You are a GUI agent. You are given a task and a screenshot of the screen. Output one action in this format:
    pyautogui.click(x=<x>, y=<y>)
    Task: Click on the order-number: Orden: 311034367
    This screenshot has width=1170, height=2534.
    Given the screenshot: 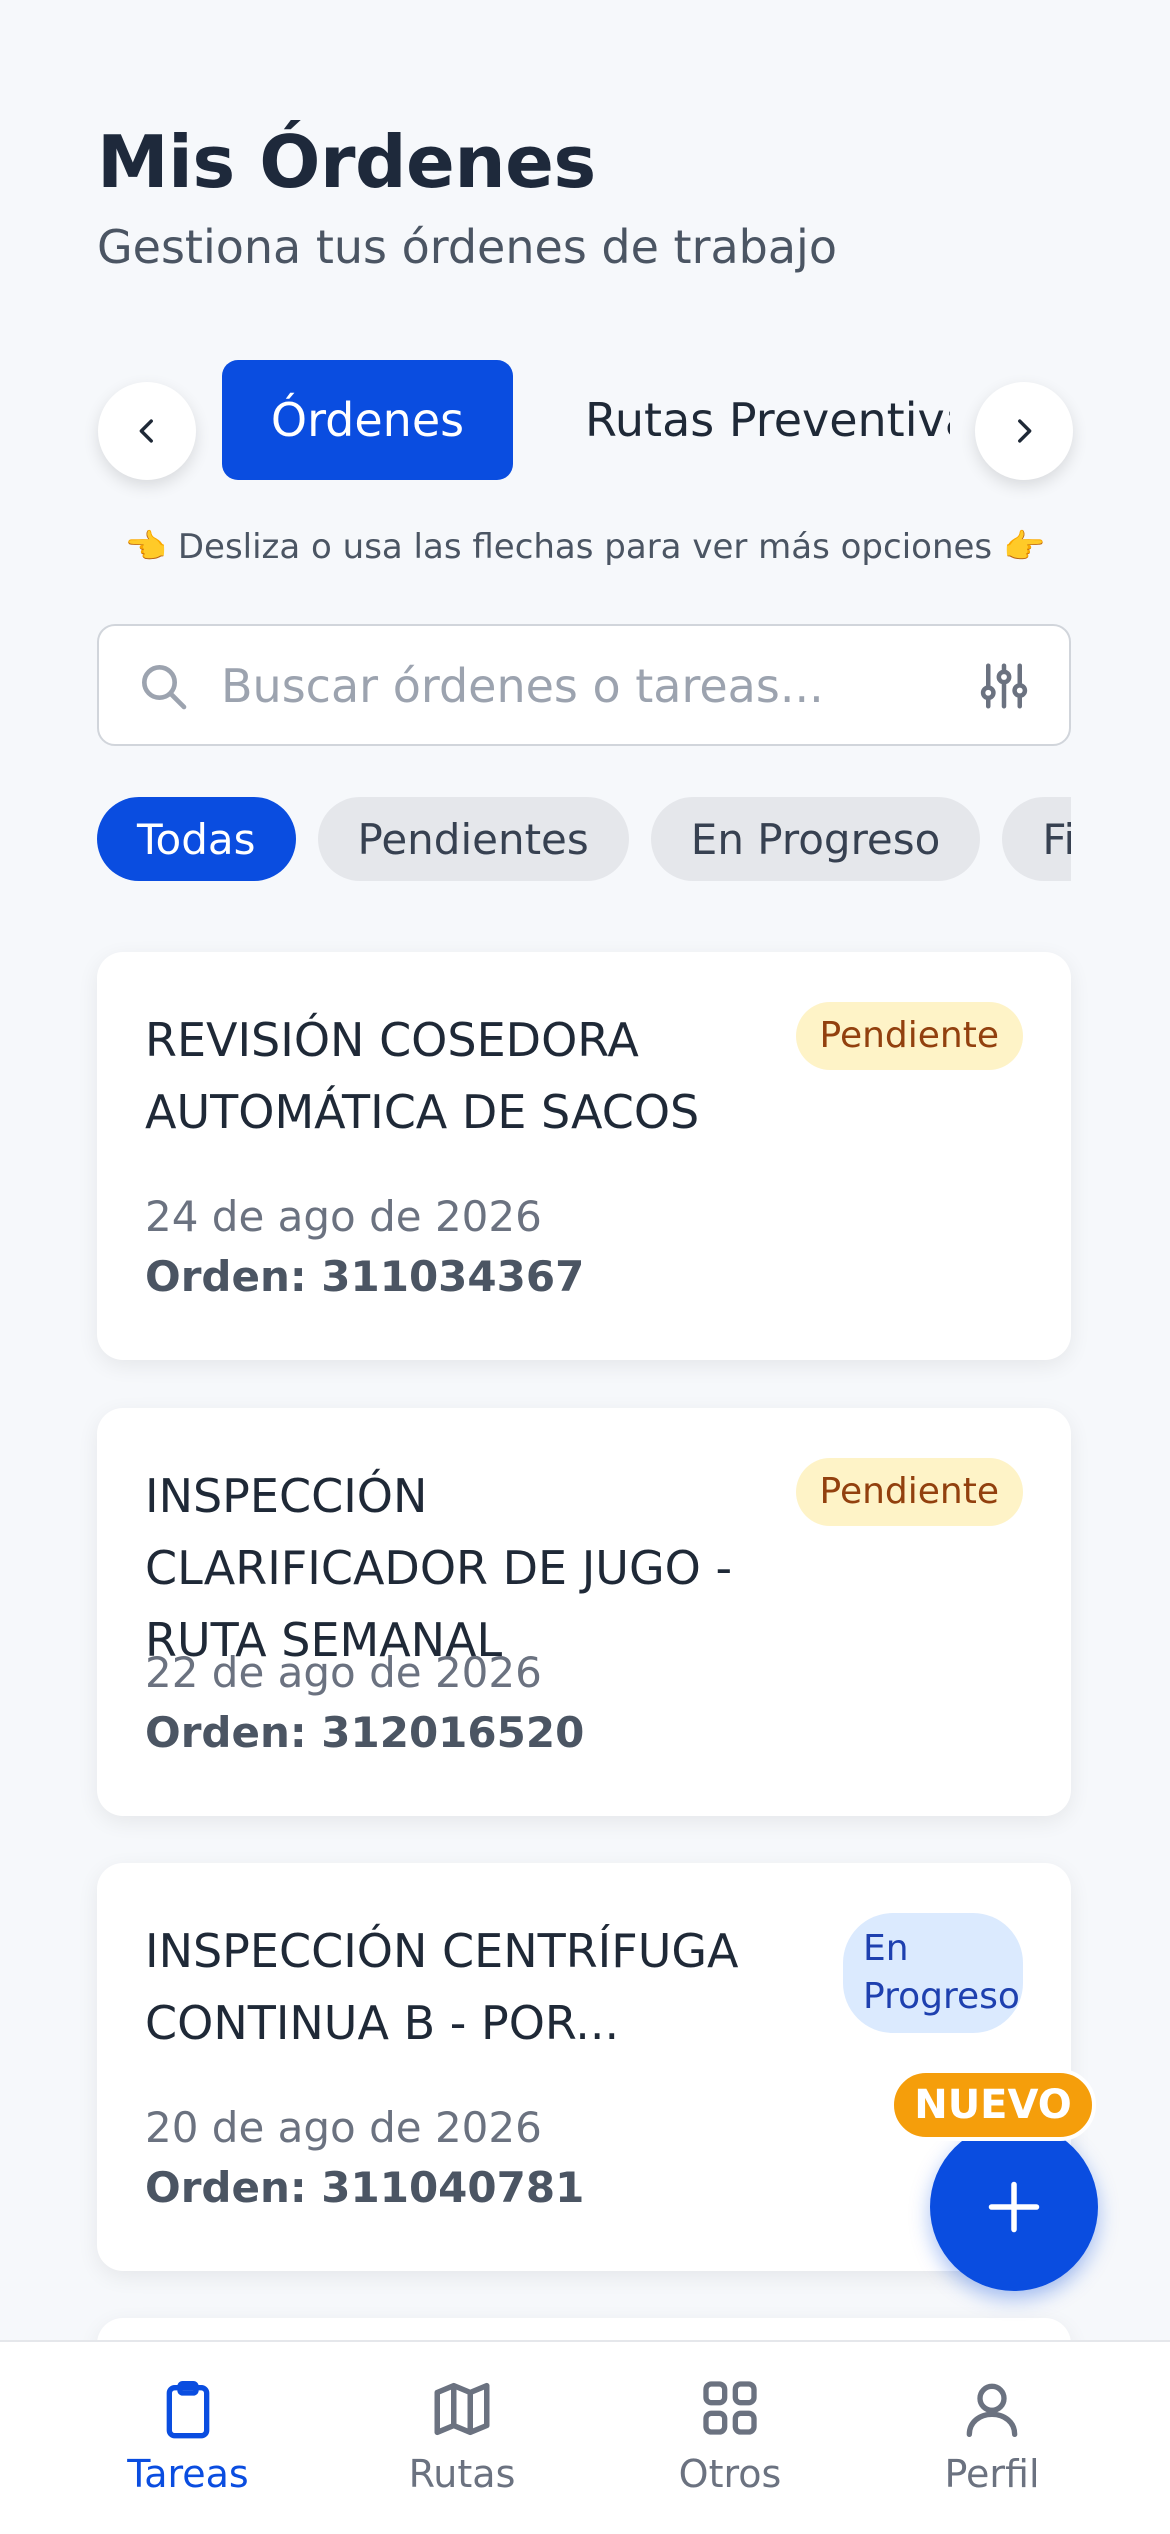 What is the action you would take?
    pyautogui.click(x=365, y=1276)
    